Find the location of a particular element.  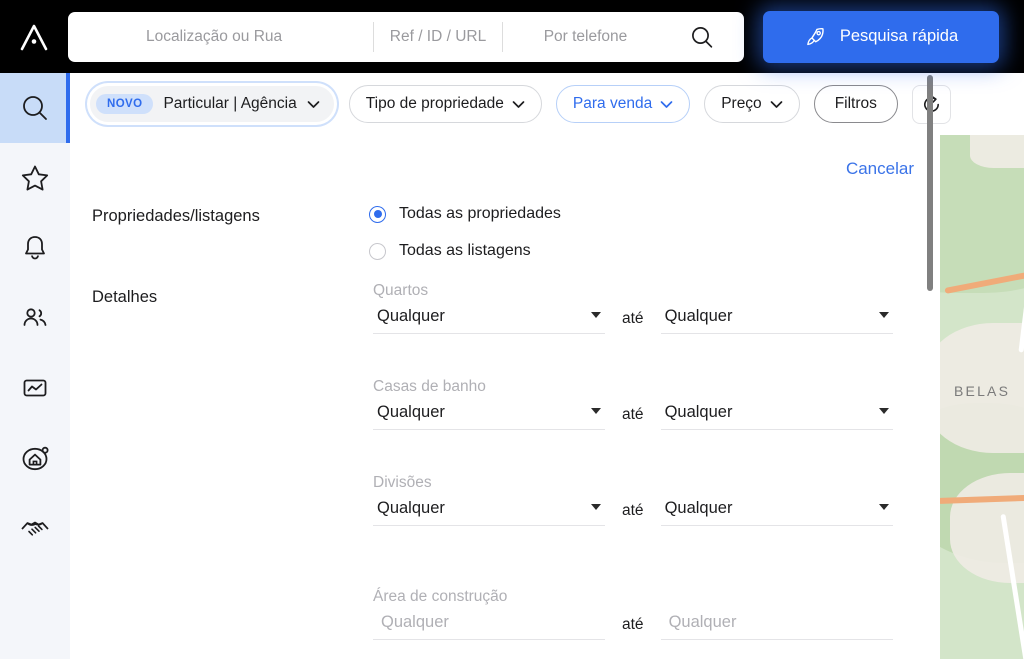

casafari-logo-icon is located at coordinates (34, 37).